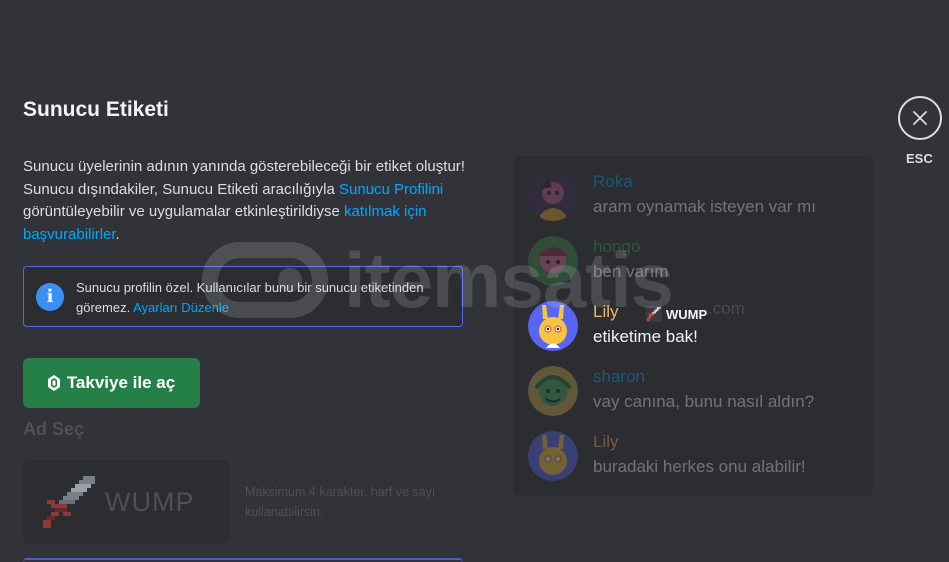 This screenshot has width=949, height=562. What do you see at coordinates (693, 456) in the screenshot?
I see `chat-message: Lily buradaki herkes onu alabilir!` at bounding box center [693, 456].